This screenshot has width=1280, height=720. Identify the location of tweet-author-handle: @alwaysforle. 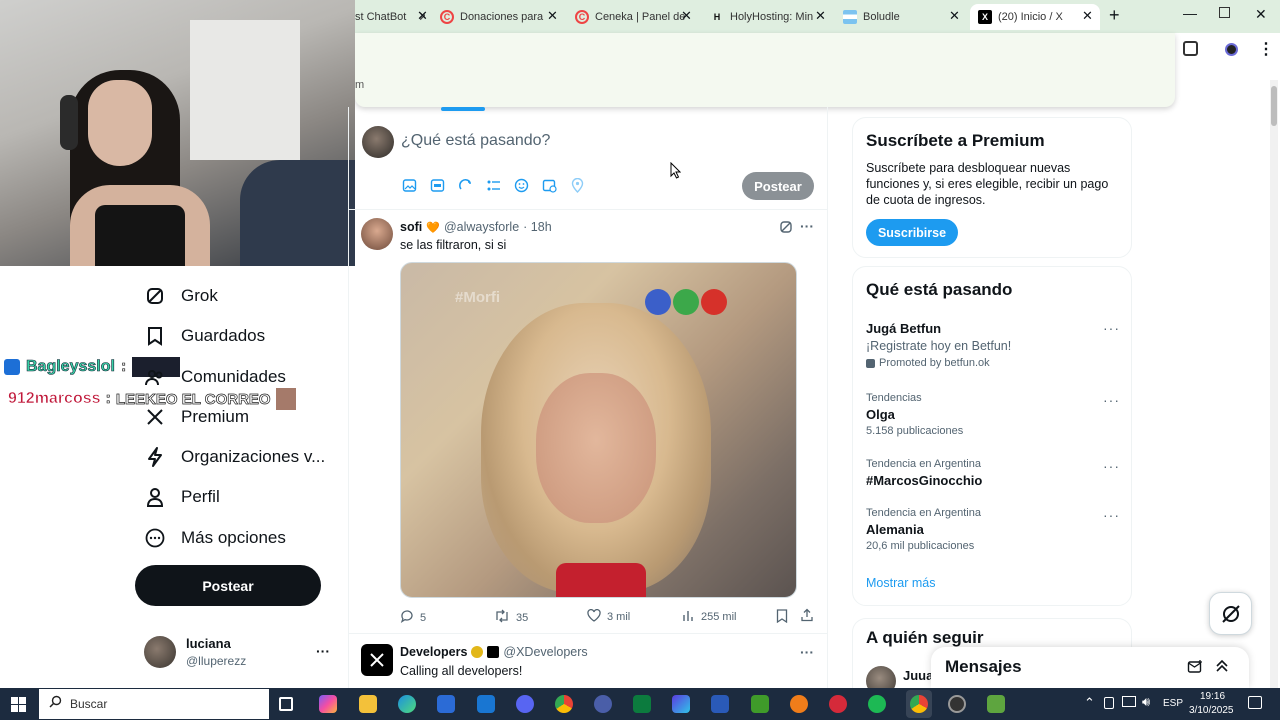
(481, 227).